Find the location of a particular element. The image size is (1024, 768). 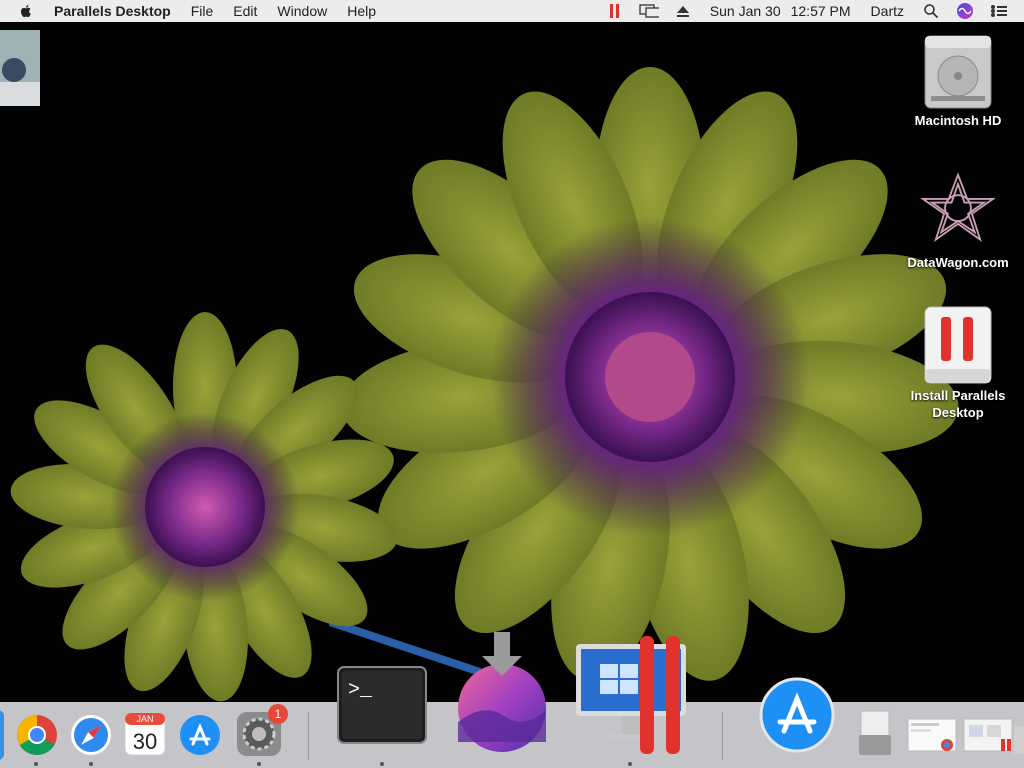

datawagon-logo-icon is located at coordinates (958, 210).